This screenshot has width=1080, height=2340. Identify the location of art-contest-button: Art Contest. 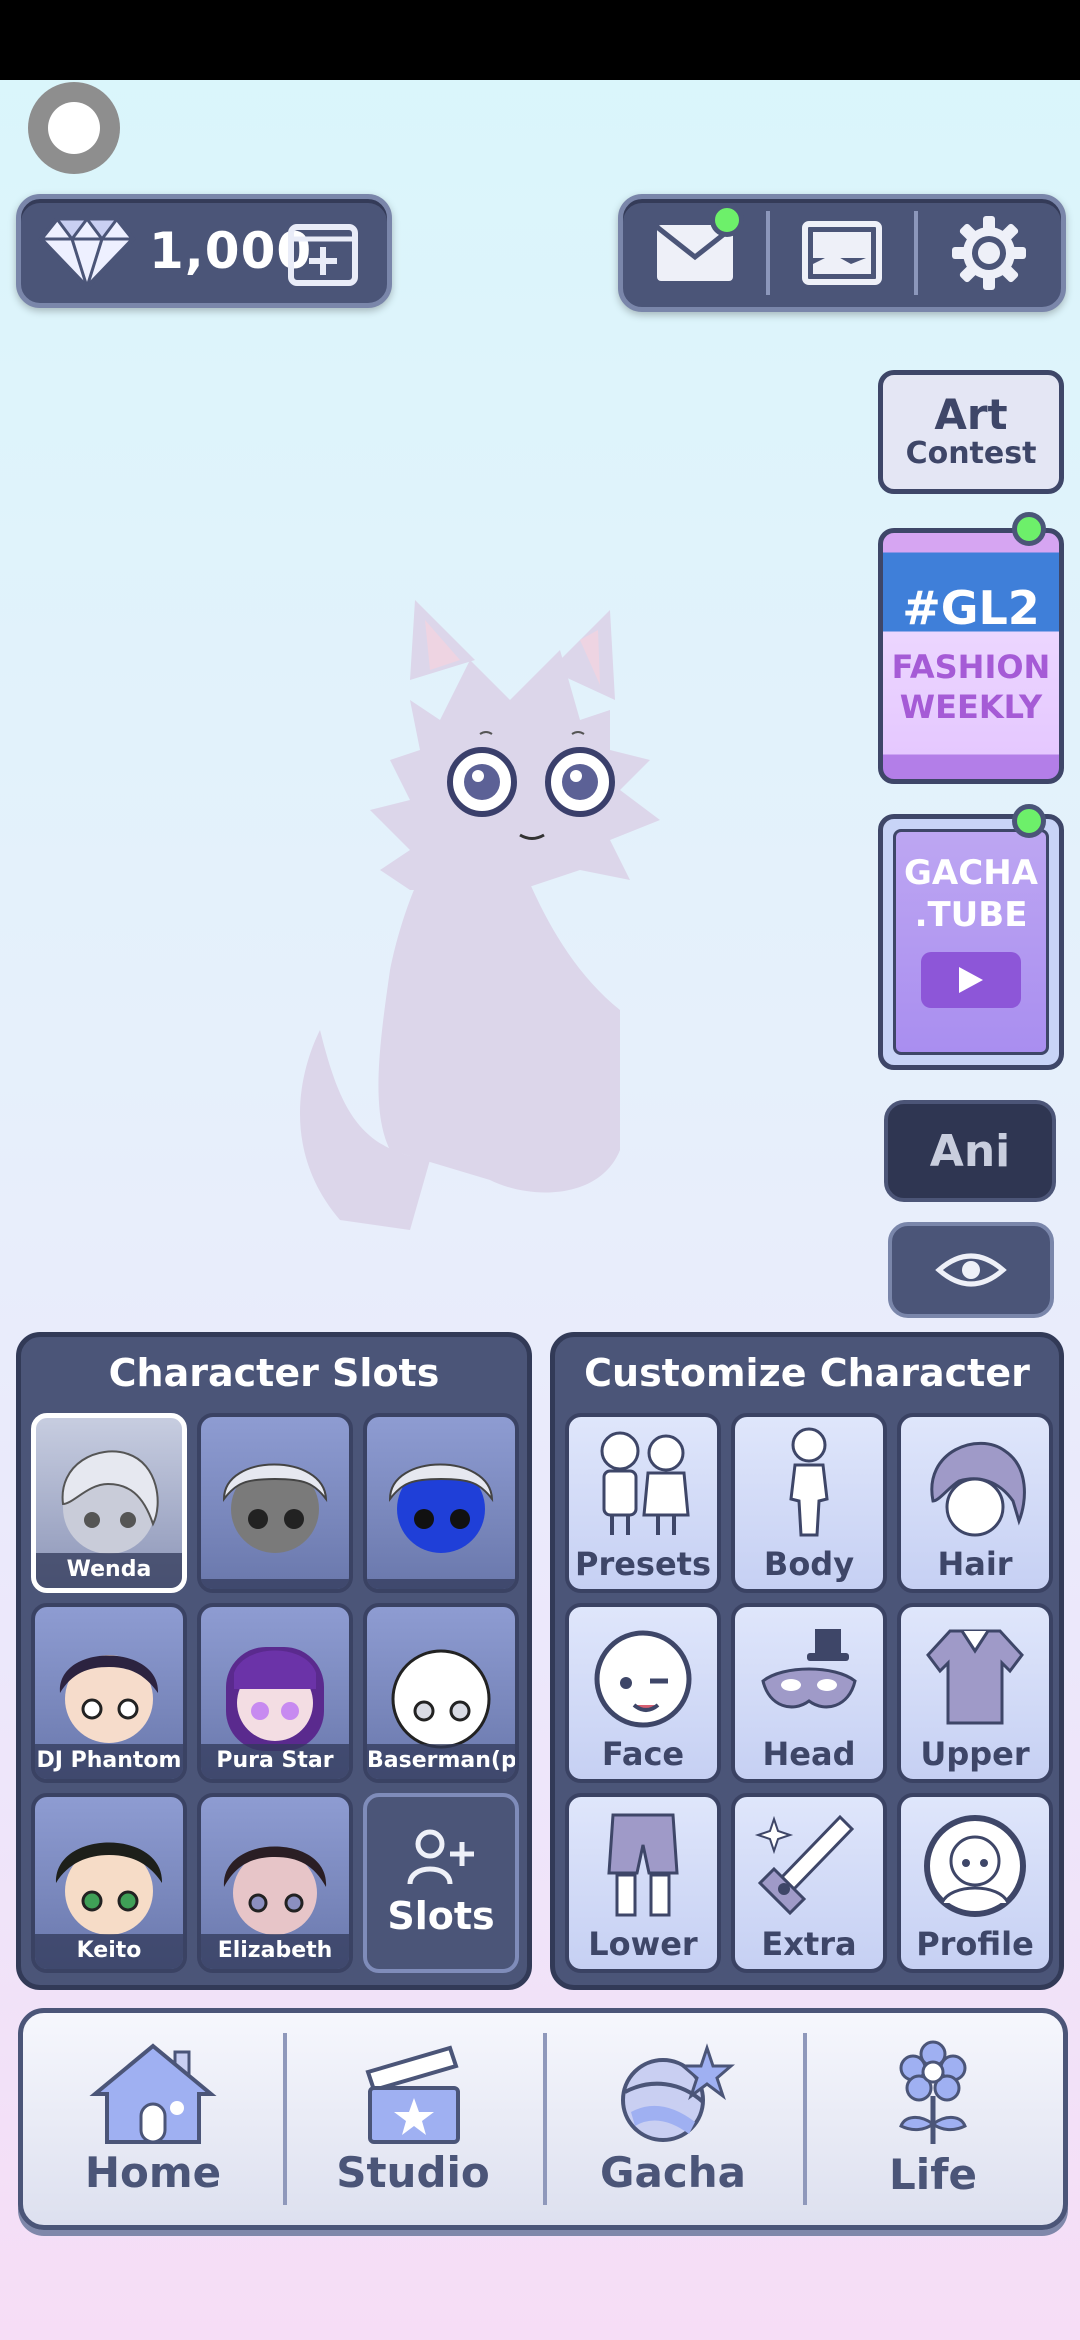
(971, 432).